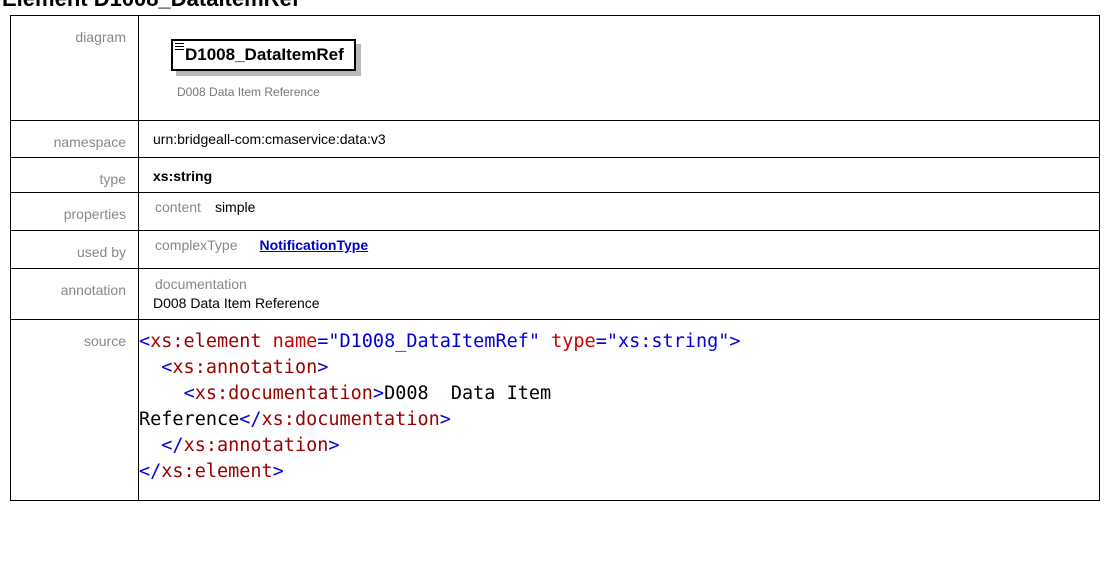 This screenshot has width=1110, height=584. I want to click on page-header-fragment: Element D1008_DataItemRef, so click(555, 7).